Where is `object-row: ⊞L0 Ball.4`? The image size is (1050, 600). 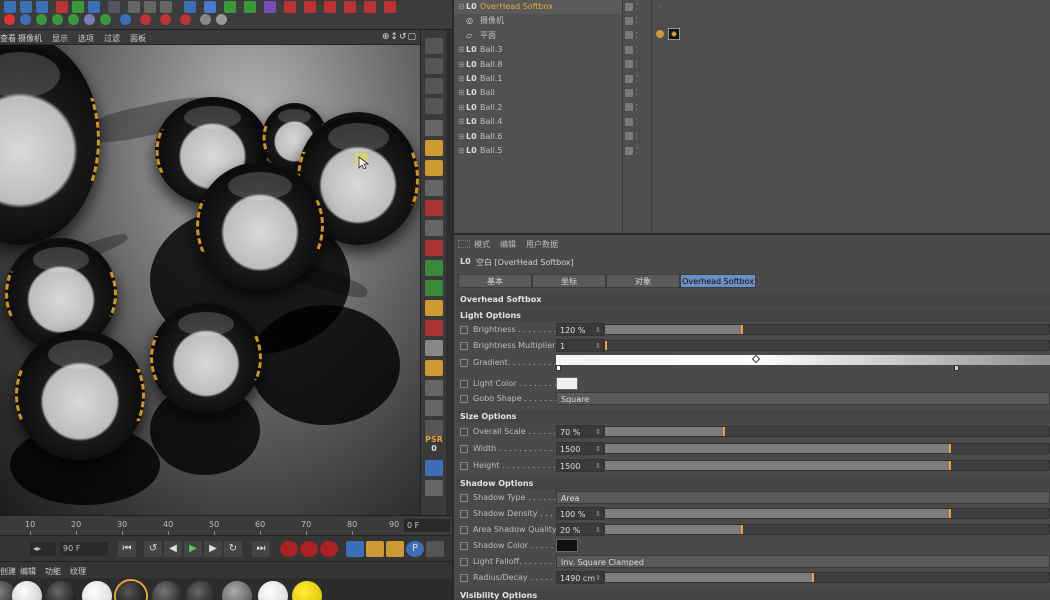
object-row: ⊞L0 Ball.4 is located at coordinates (538, 122).